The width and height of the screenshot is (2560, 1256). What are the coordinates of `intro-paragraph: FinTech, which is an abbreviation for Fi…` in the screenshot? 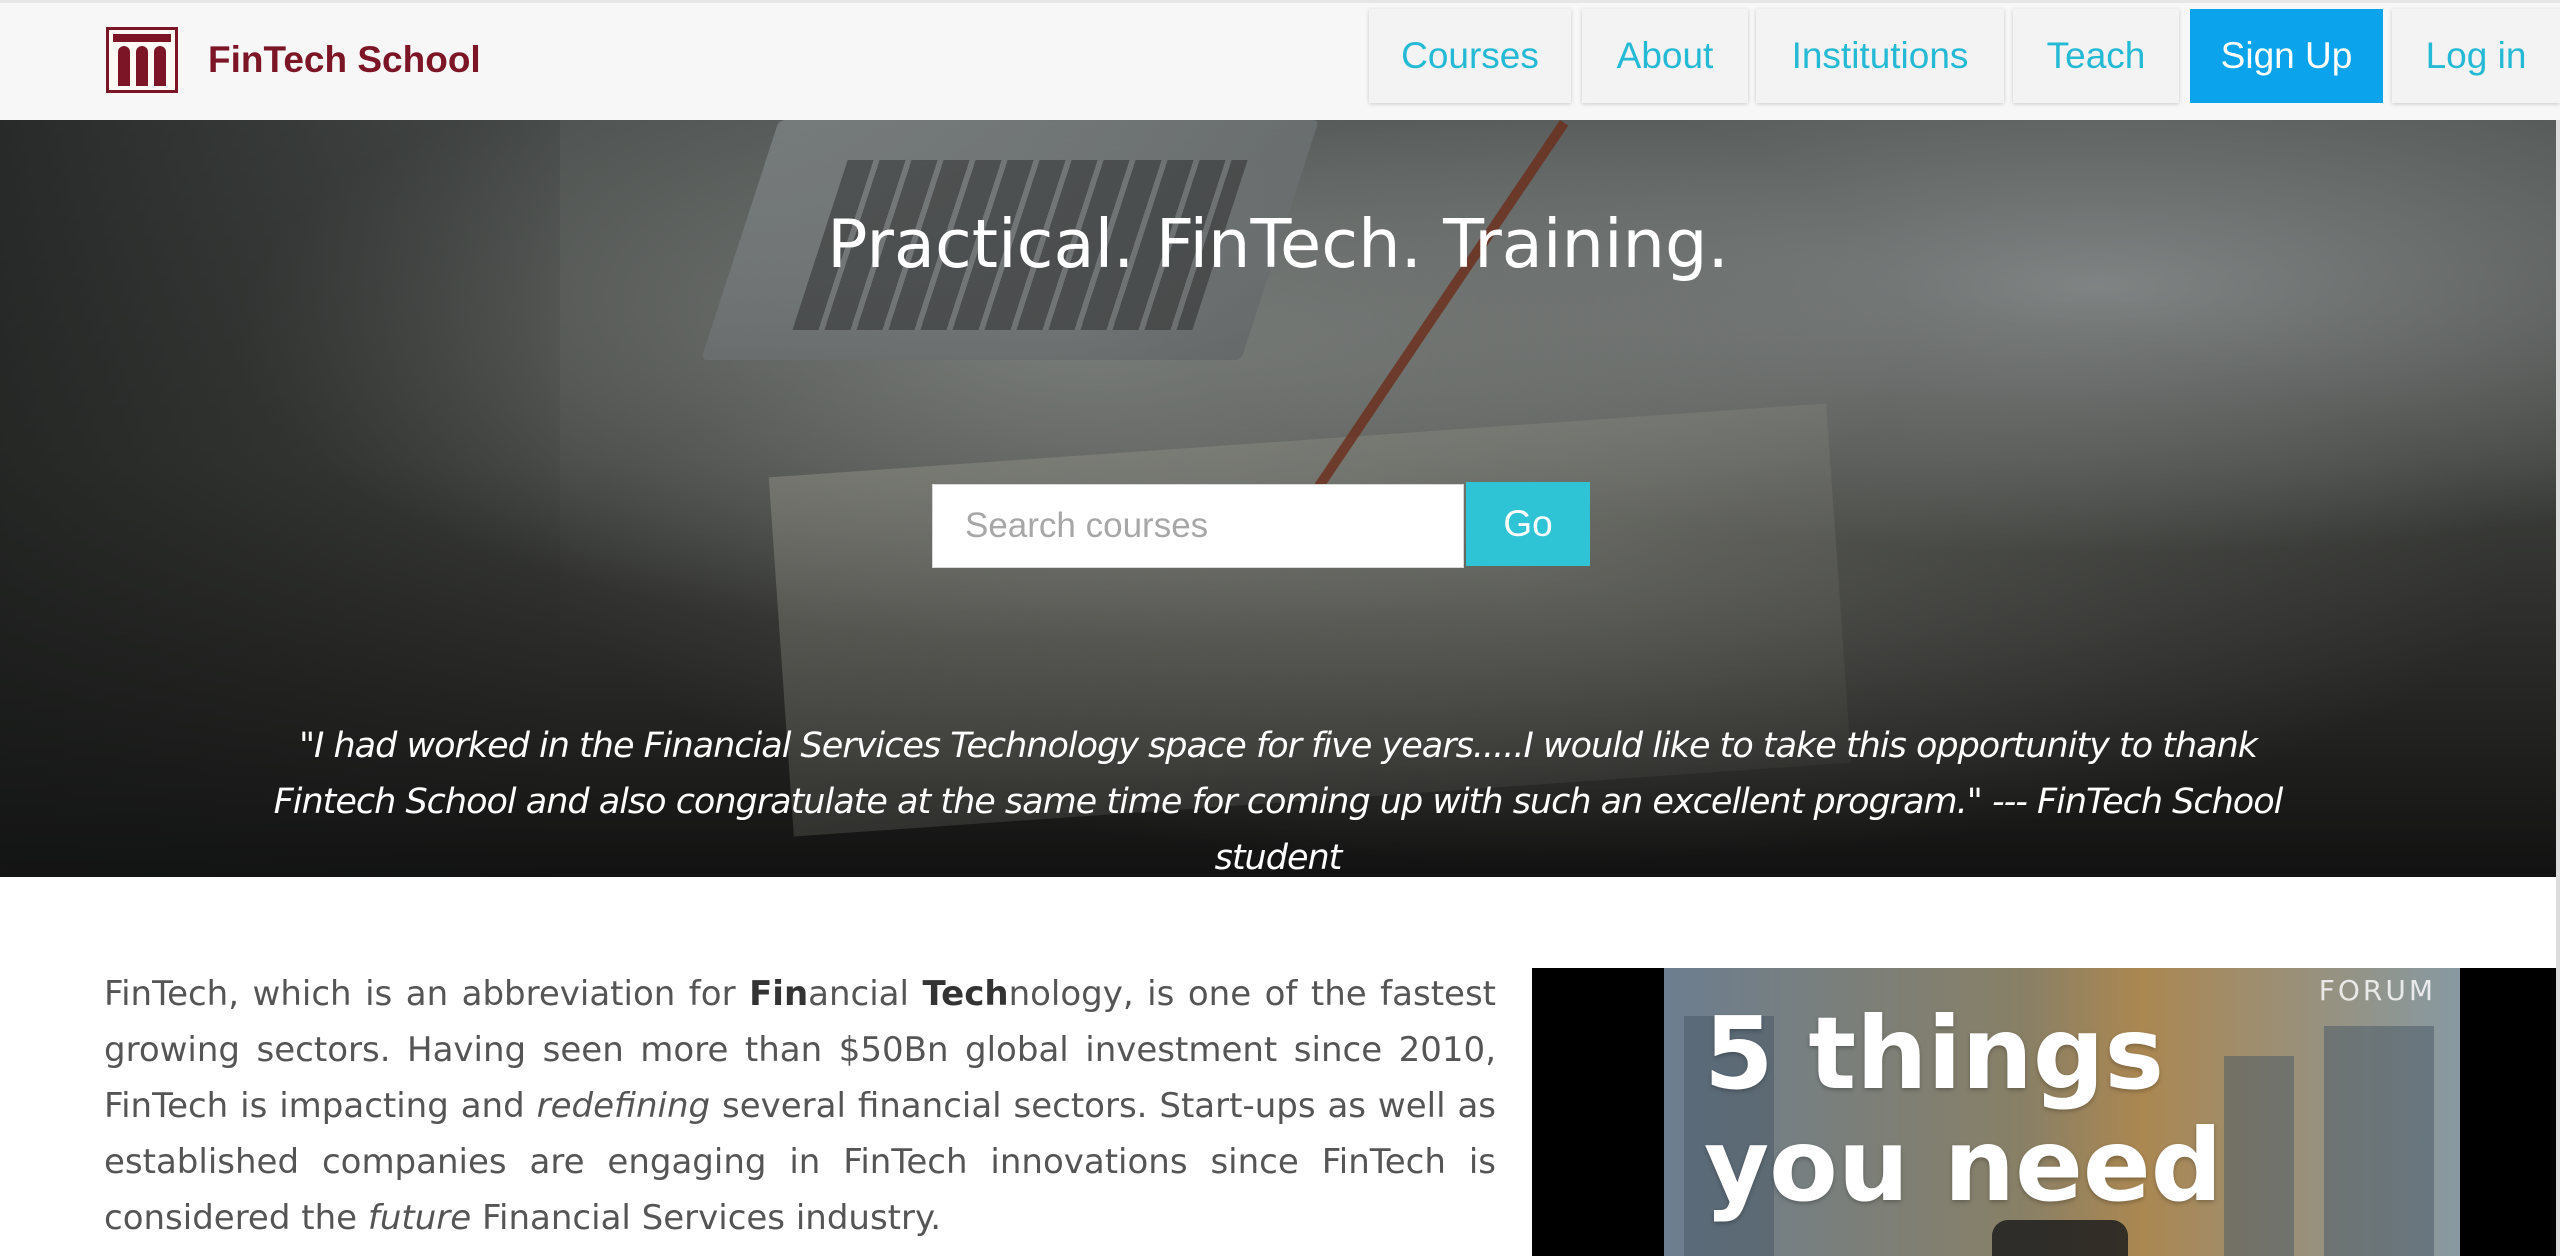 It's located at (800, 1106).